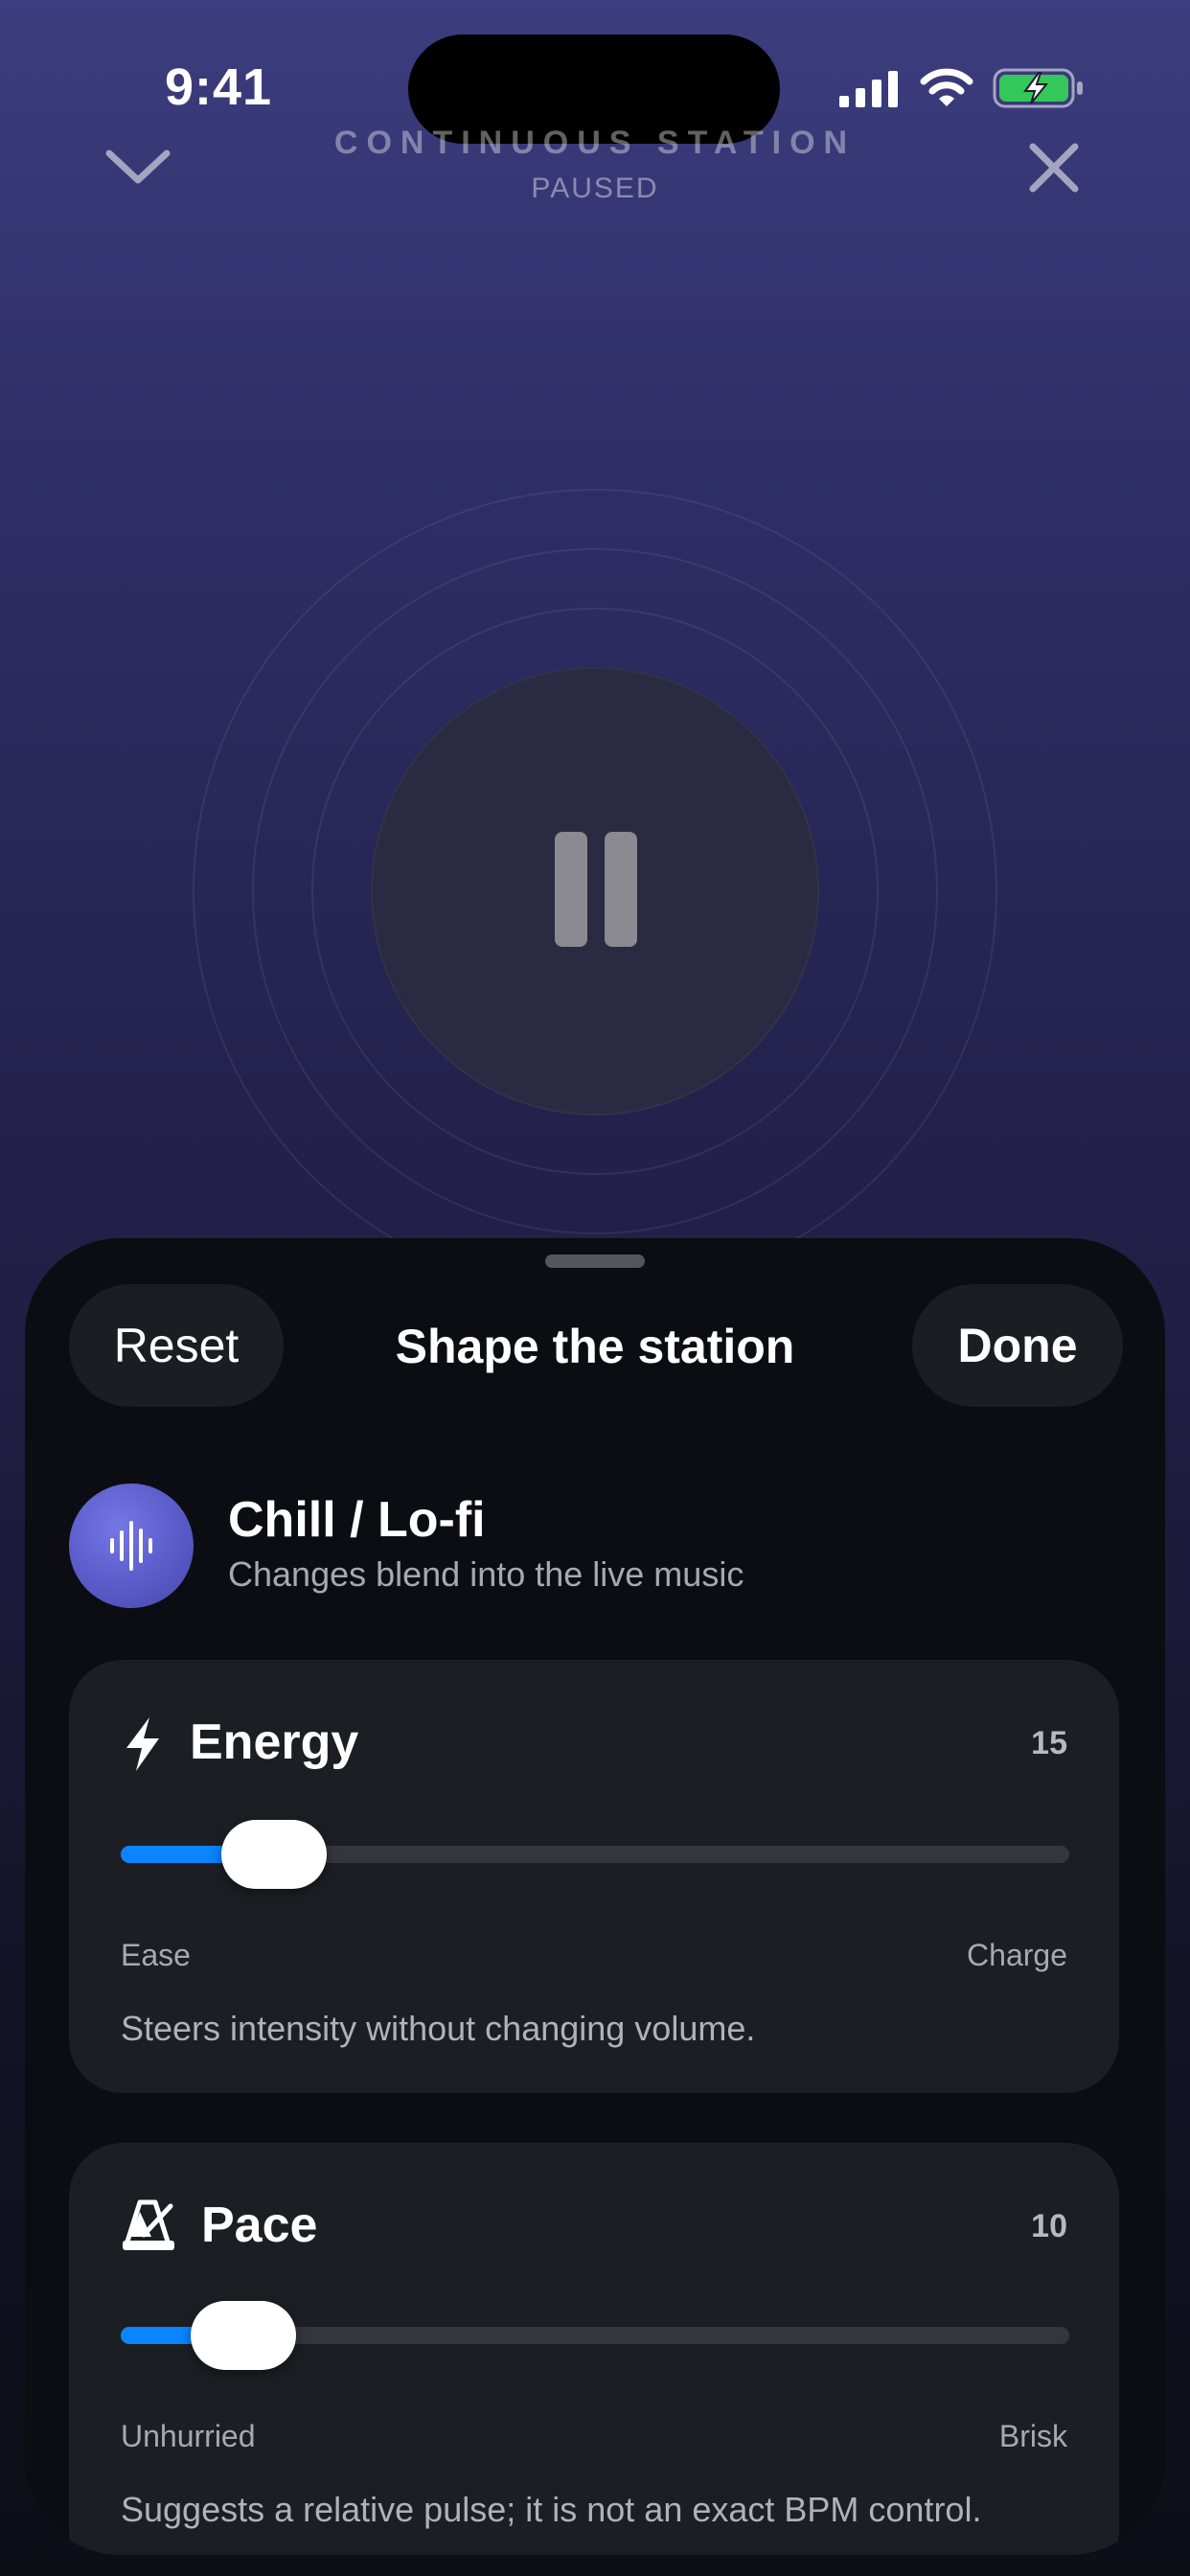 The width and height of the screenshot is (1190, 2576). I want to click on lightning-bolt-icon, so click(143, 1744).